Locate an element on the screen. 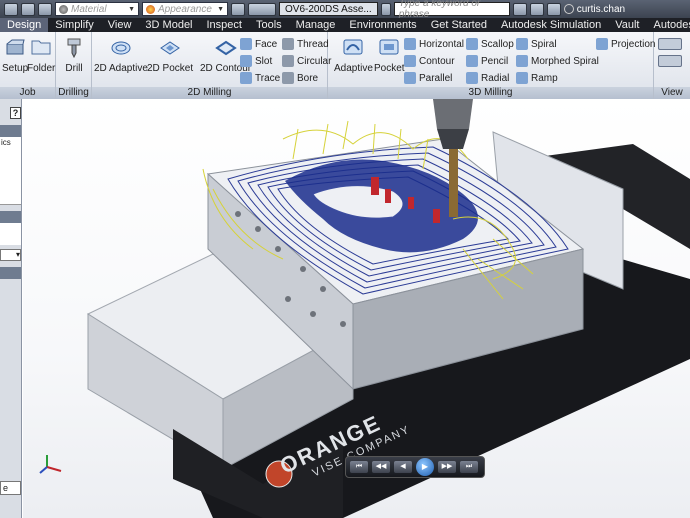 The width and height of the screenshot is (690, 518). 3d-pocket-button: Pocket is located at coordinates (389, 55).